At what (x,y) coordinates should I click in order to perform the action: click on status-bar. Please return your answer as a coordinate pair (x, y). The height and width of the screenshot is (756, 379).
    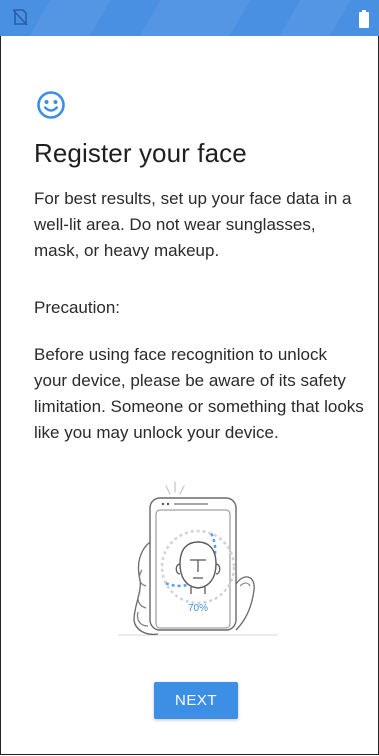
    Looking at the image, I should click on (189, 18).